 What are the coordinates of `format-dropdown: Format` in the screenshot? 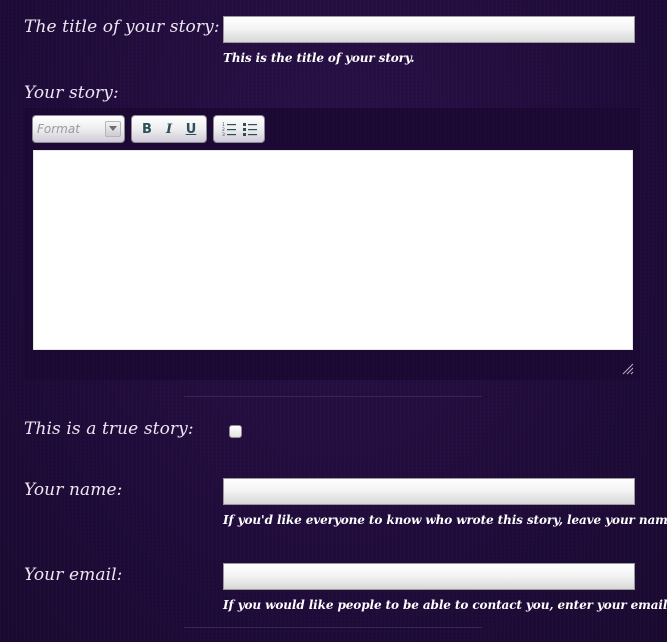 It's located at (78, 129).